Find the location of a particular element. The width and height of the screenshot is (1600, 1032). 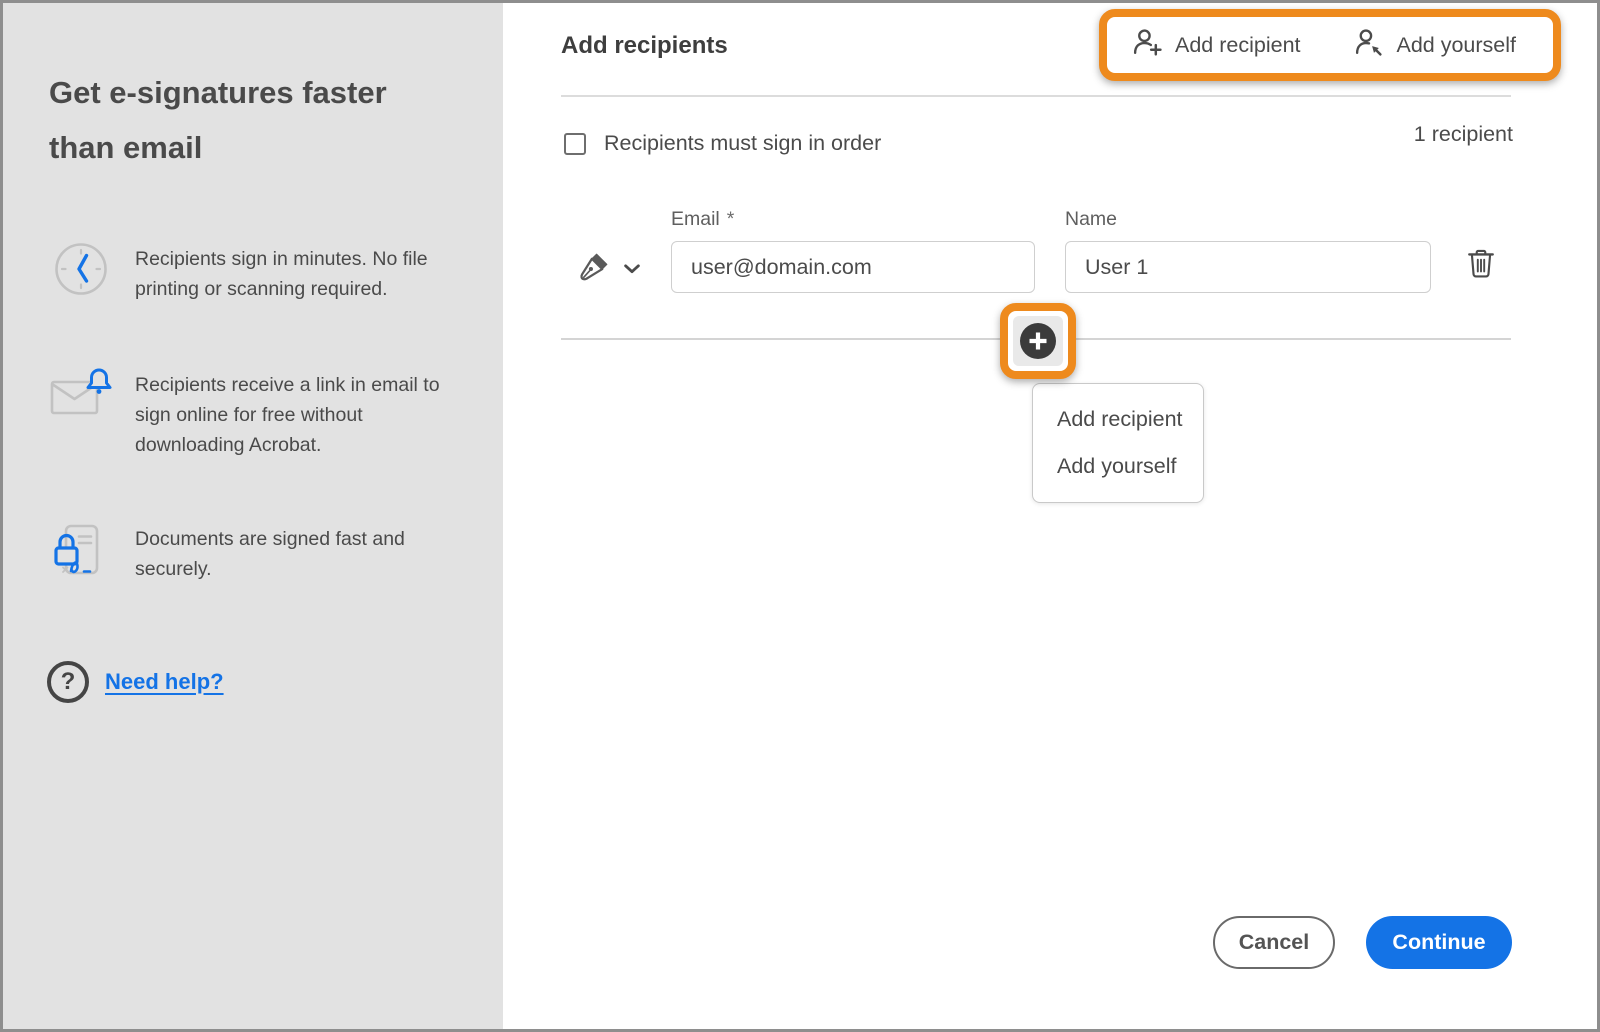

email-notification-icon is located at coordinates (81, 395).